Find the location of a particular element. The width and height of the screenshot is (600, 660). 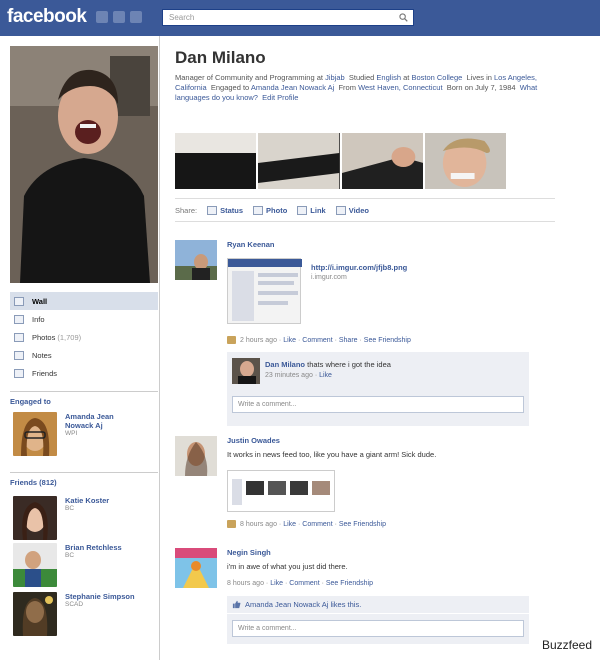

from-city-link: West Haven, Connecticut is located at coordinates (400, 87).